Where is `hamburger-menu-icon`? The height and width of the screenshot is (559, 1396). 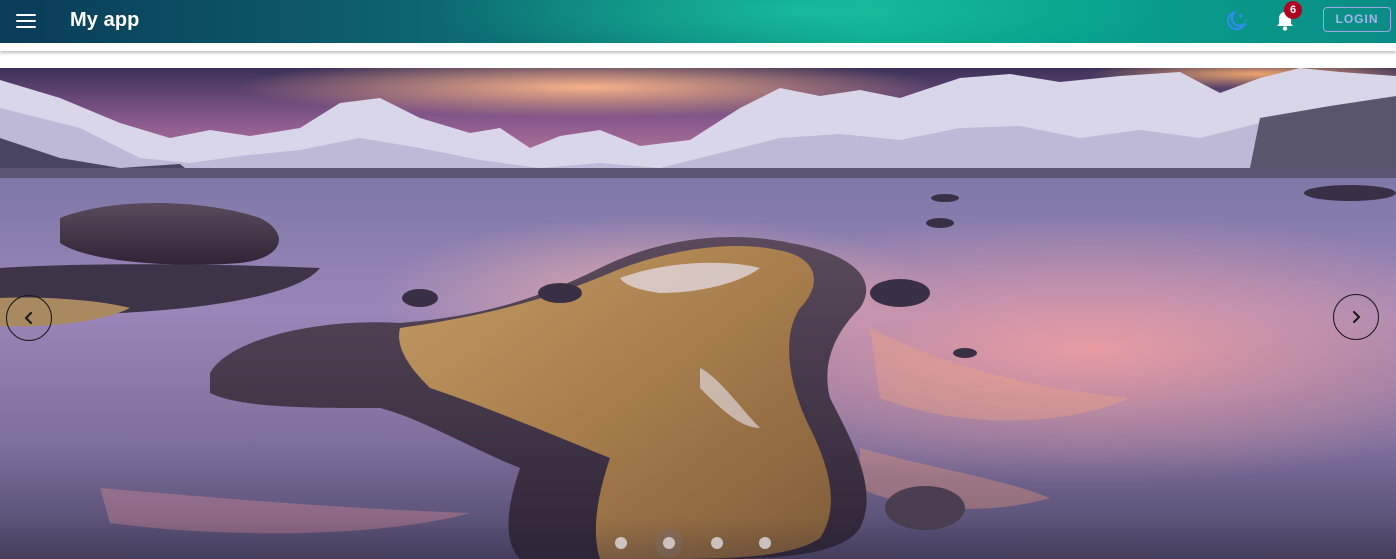
hamburger-menu-icon is located at coordinates (26, 15).